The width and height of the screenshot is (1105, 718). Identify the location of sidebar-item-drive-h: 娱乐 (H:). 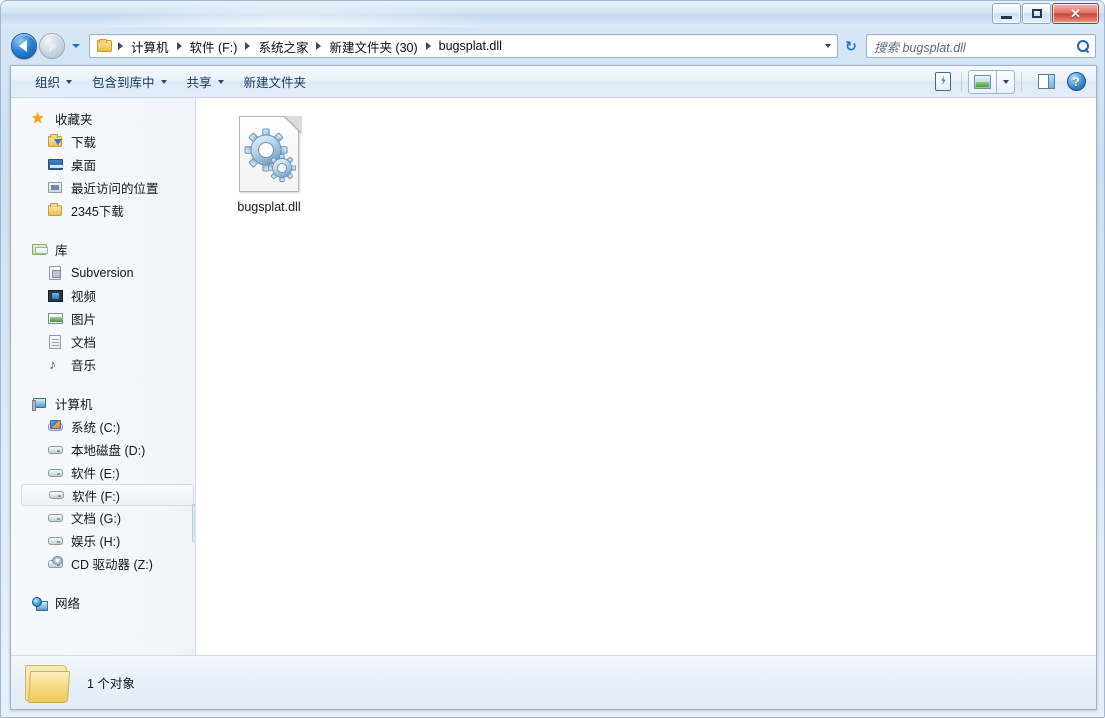
(103, 540).